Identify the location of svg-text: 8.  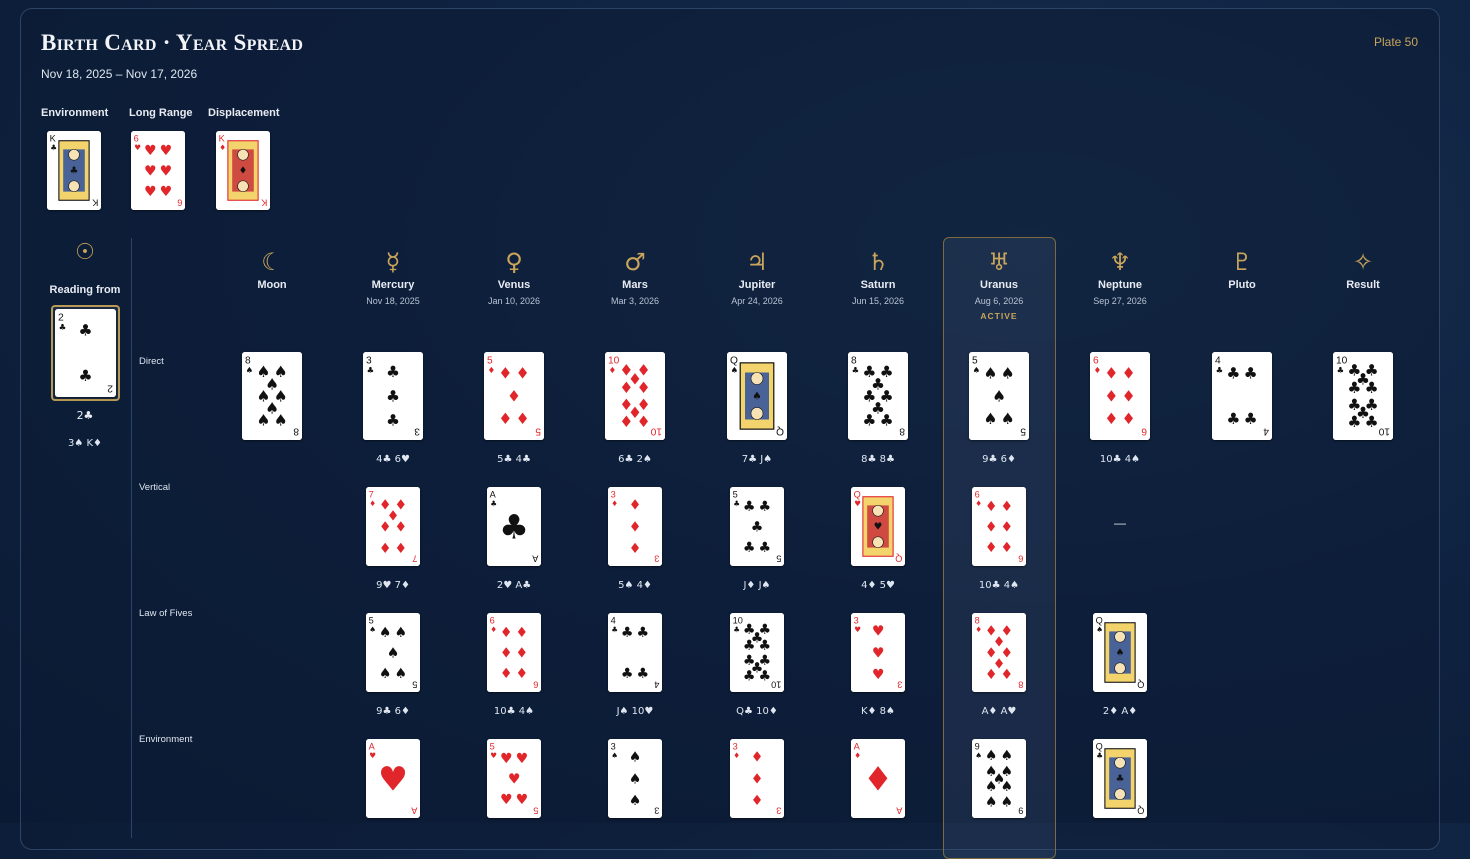
(296, 431).